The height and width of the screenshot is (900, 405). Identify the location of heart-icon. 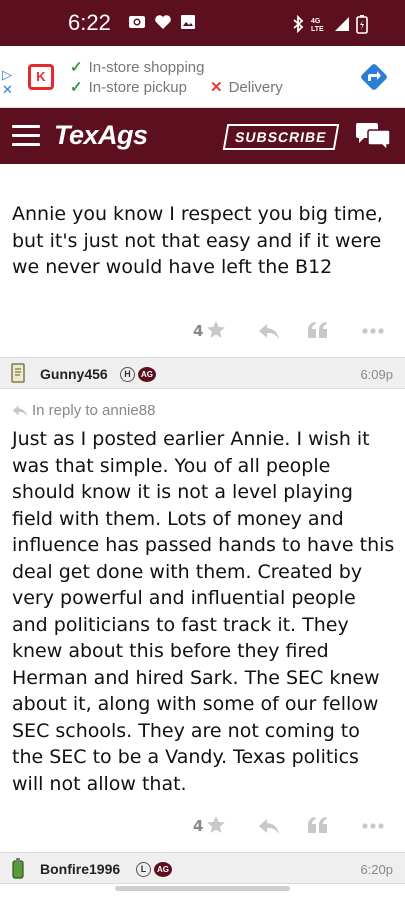
(163, 22).